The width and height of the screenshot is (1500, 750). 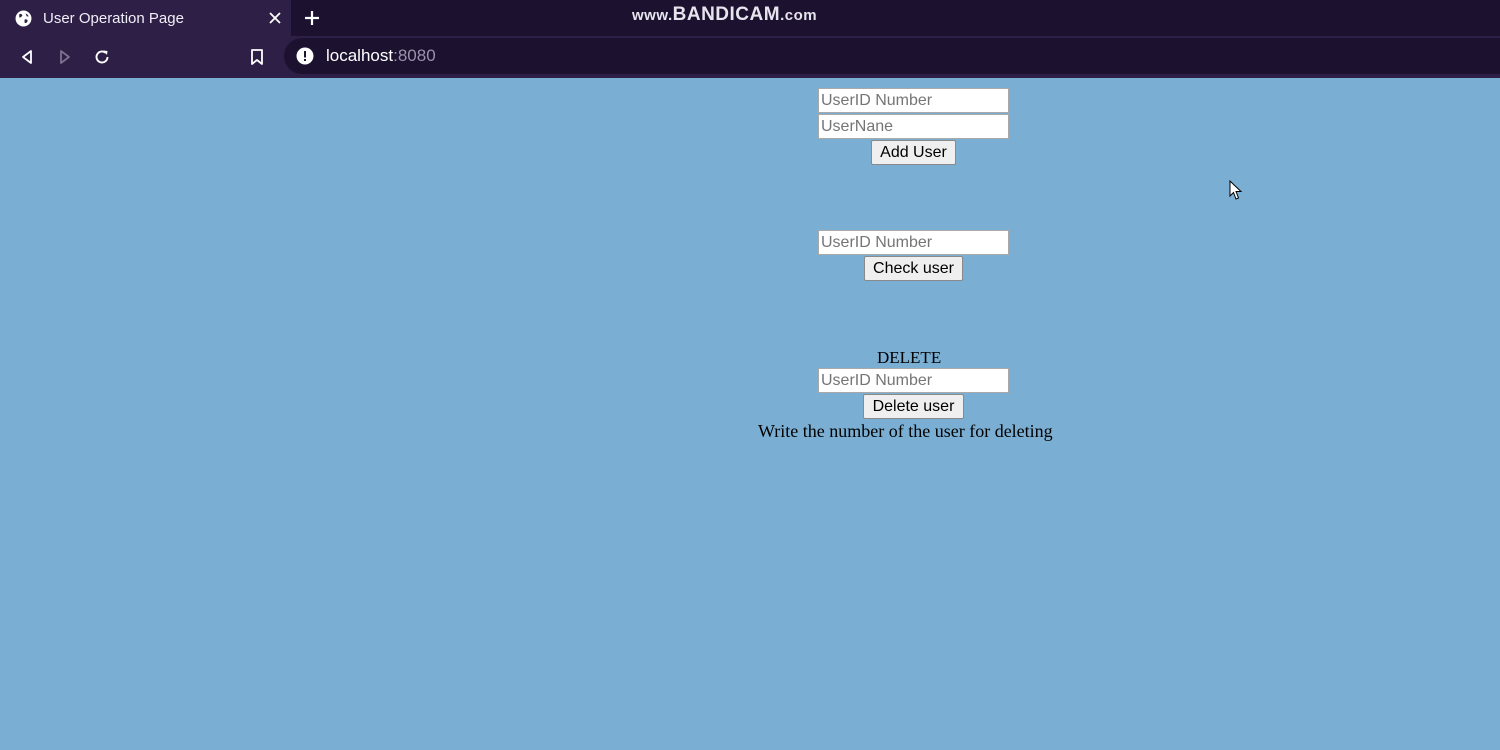 I want to click on browser-tab: User Operation Page, so click(x=145, y=18).